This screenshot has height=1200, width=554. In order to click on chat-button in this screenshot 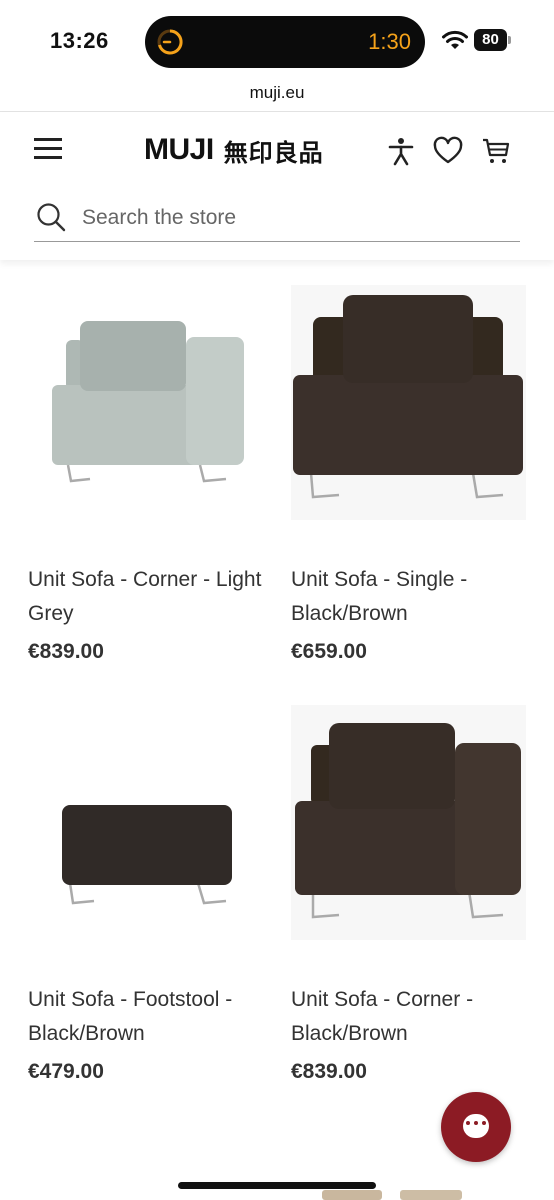, I will do `click(476, 1127)`.